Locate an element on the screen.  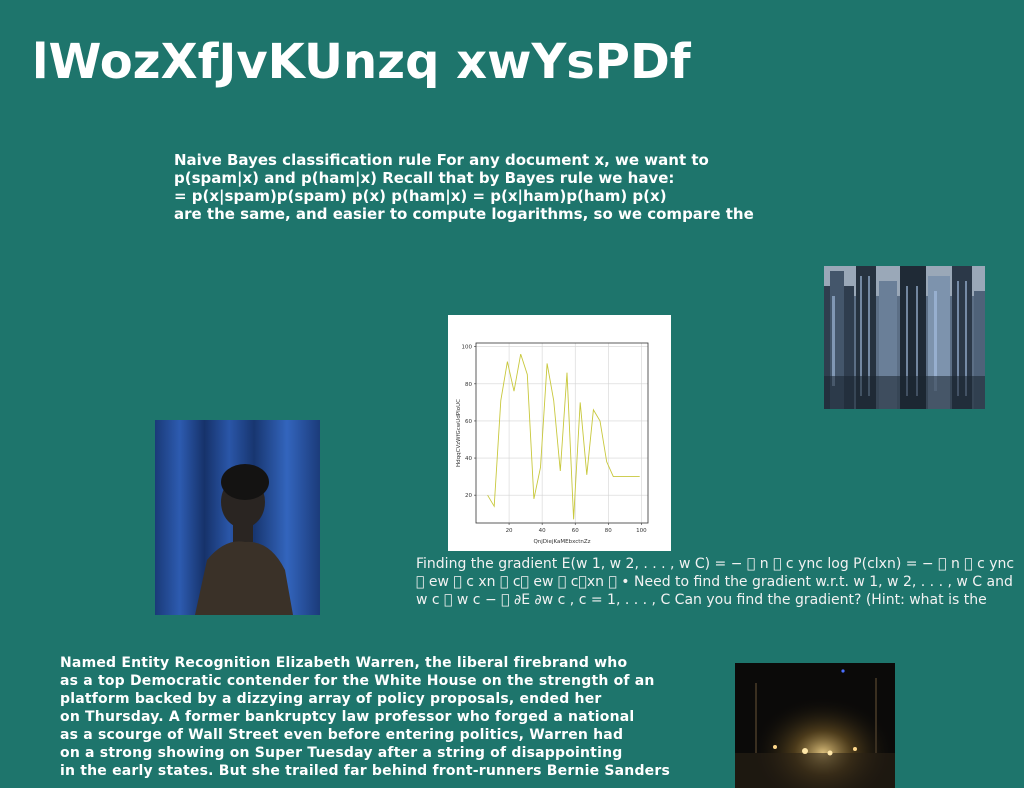
chart-y-tick-label: 20 is located at coordinates (468, 496).